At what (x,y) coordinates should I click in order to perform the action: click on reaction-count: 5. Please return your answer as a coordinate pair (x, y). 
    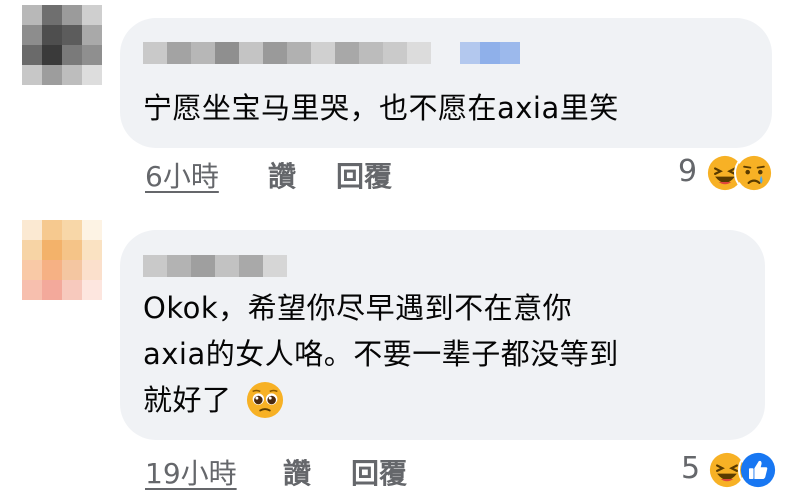
    Looking at the image, I should click on (690, 468).